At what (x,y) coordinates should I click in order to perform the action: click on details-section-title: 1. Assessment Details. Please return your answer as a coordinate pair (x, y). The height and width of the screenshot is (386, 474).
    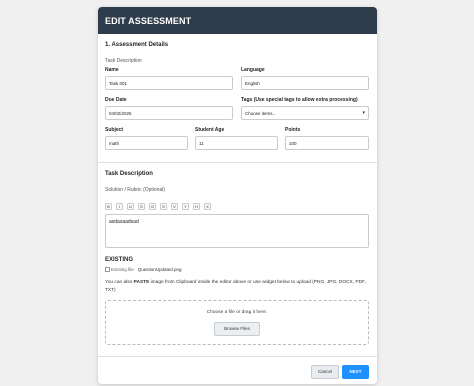
    Looking at the image, I should click on (137, 45).